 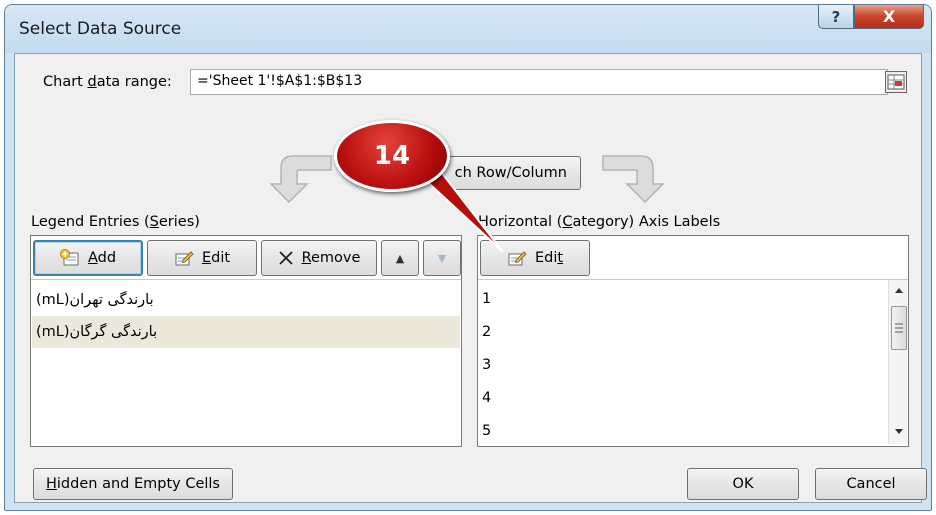 I want to click on callout-pointer, so click(x=461, y=209).